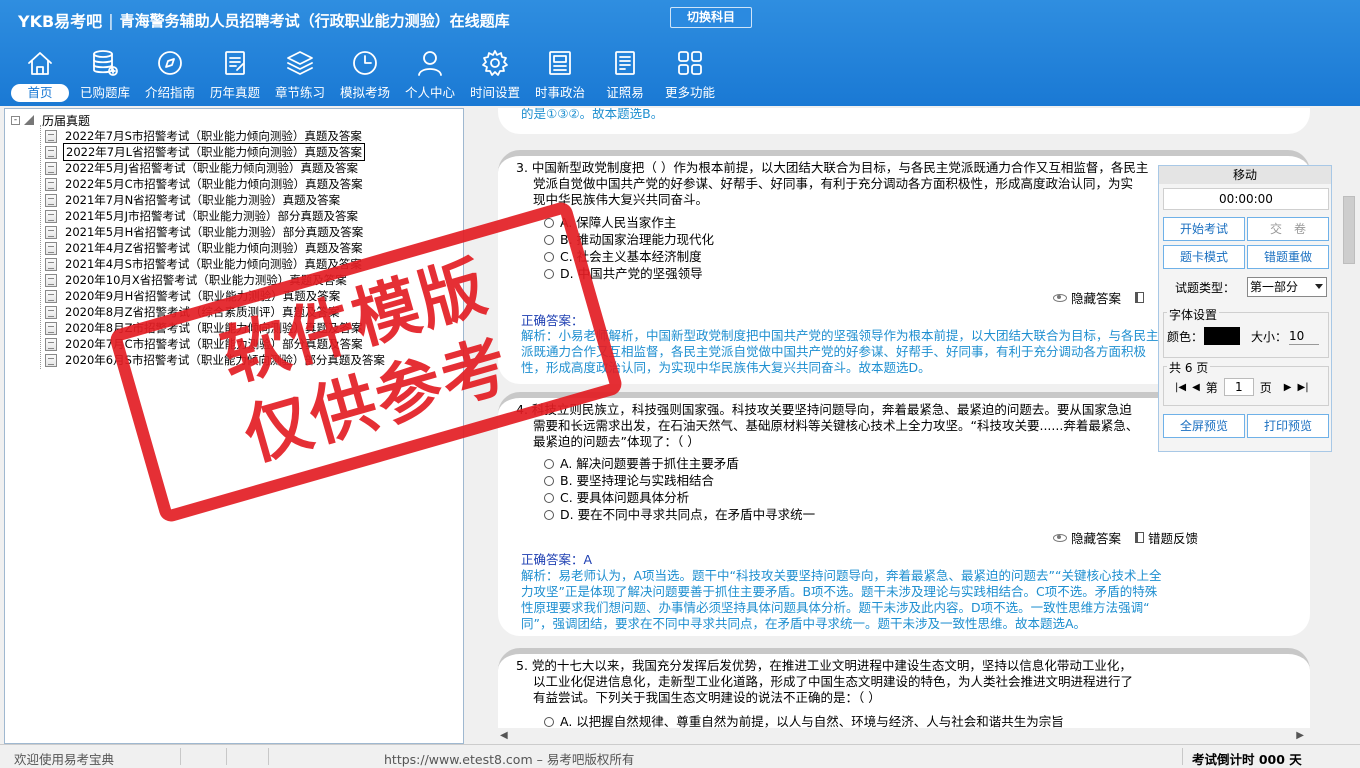 The image size is (1360, 768). I want to click on horizontal-scrollbar: ◀ ▶, so click(902, 736).